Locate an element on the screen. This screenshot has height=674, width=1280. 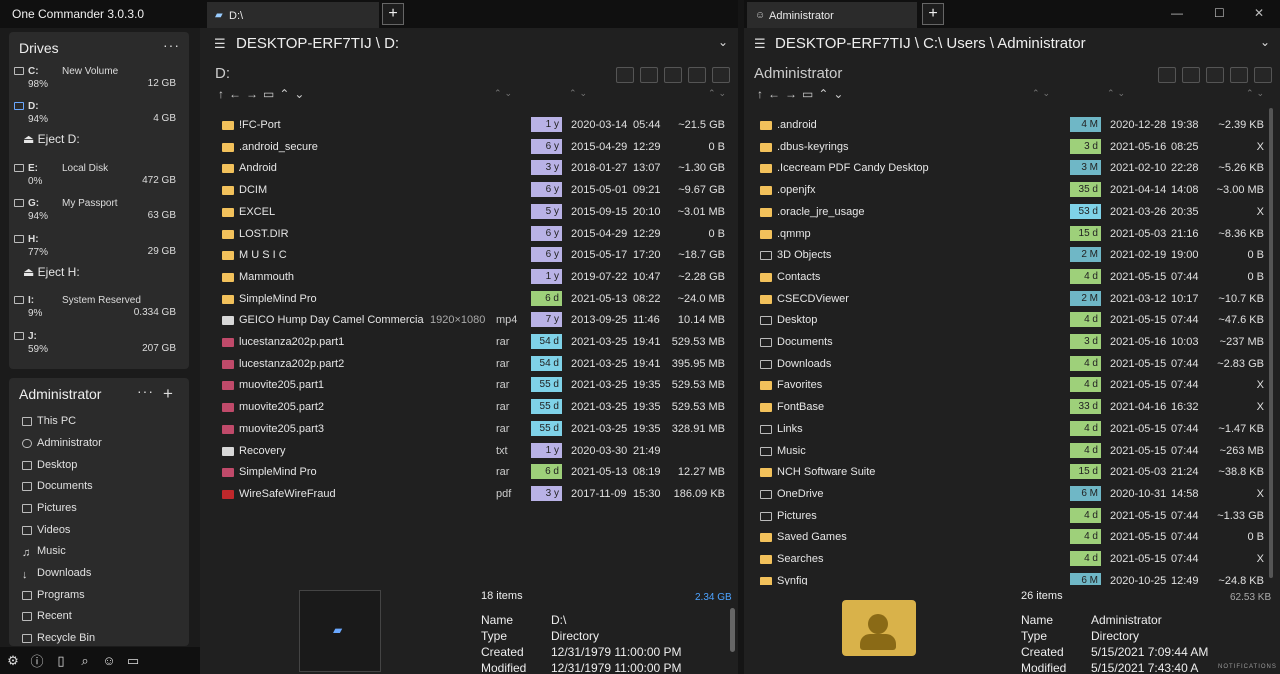
file-row: !FC-Port 1 y 2020-03-14 05:44 ~21.5 GB is located at coordinates (474, 126).